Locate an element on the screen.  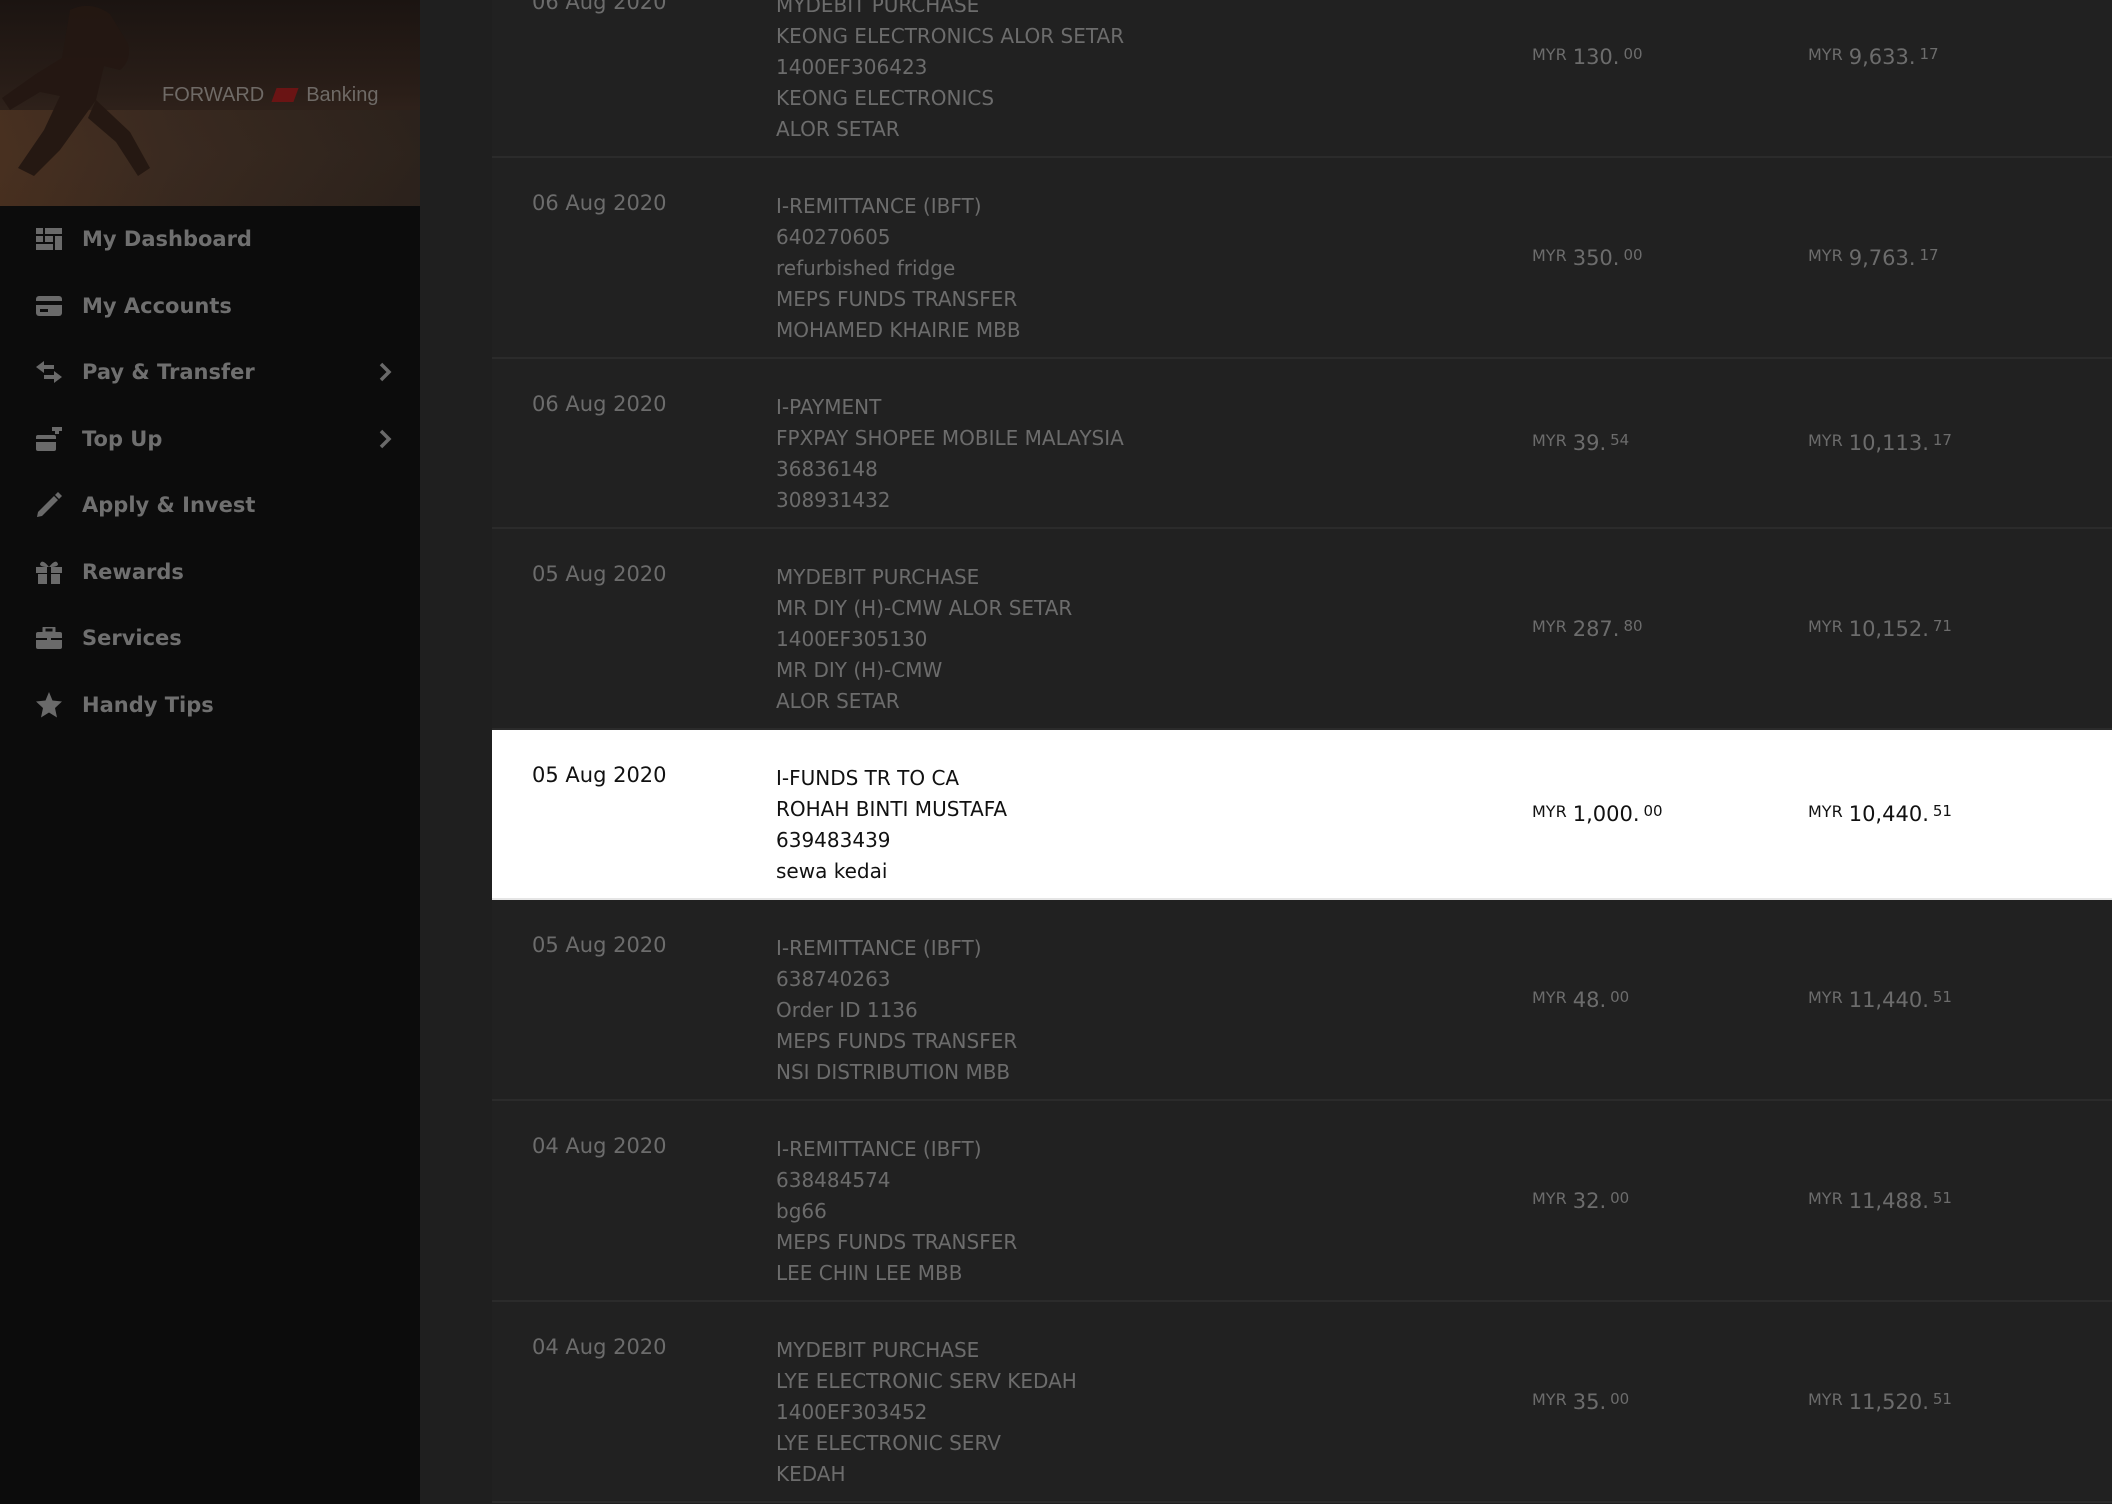
description-line: MR DIY (H)-CMW is located at coordinates (859, 670).